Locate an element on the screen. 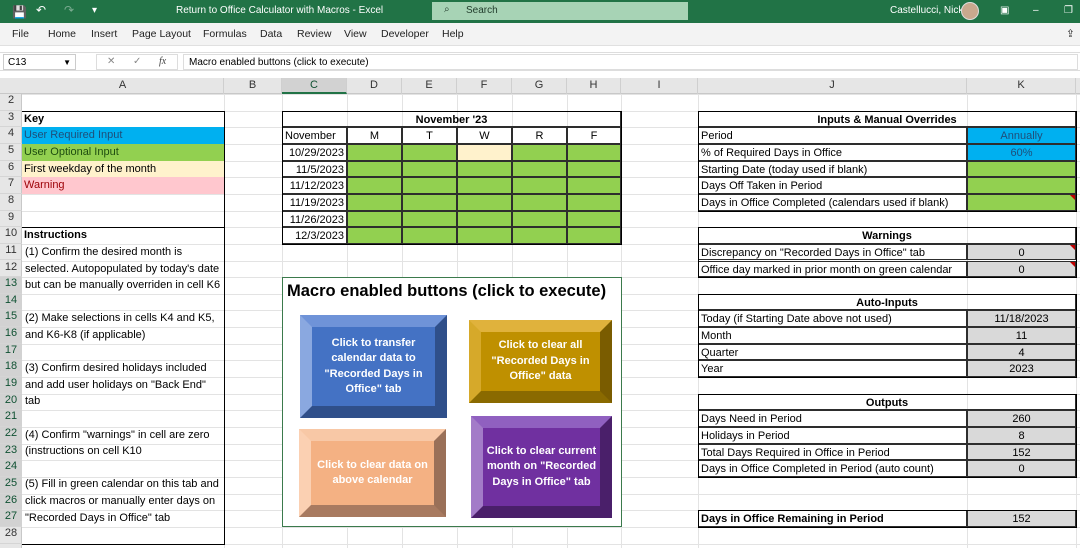 The width and height of the screenshot is (1080, 548). formula-input: Macro enabled buttons (click to execute) is located at coordinates (630, 62).